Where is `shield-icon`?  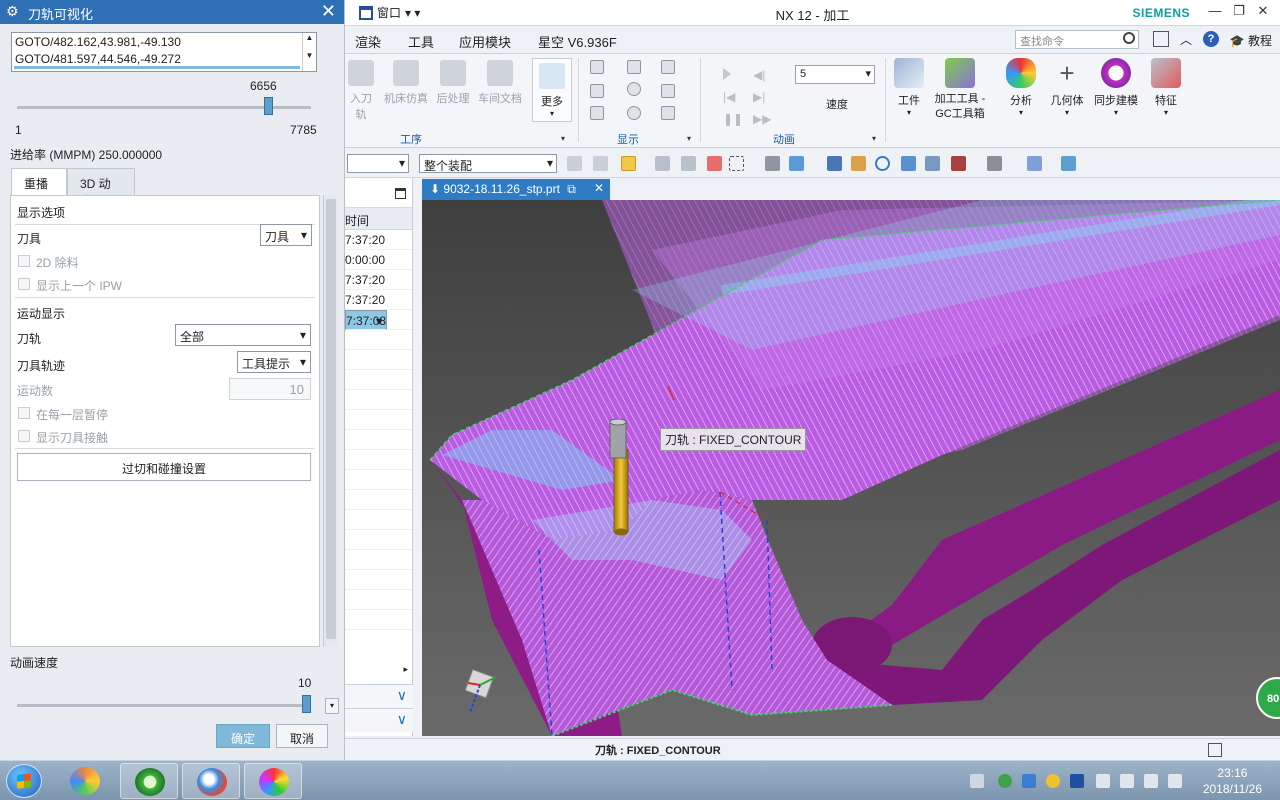
shield-icon is located at coordinates (1029, 781).